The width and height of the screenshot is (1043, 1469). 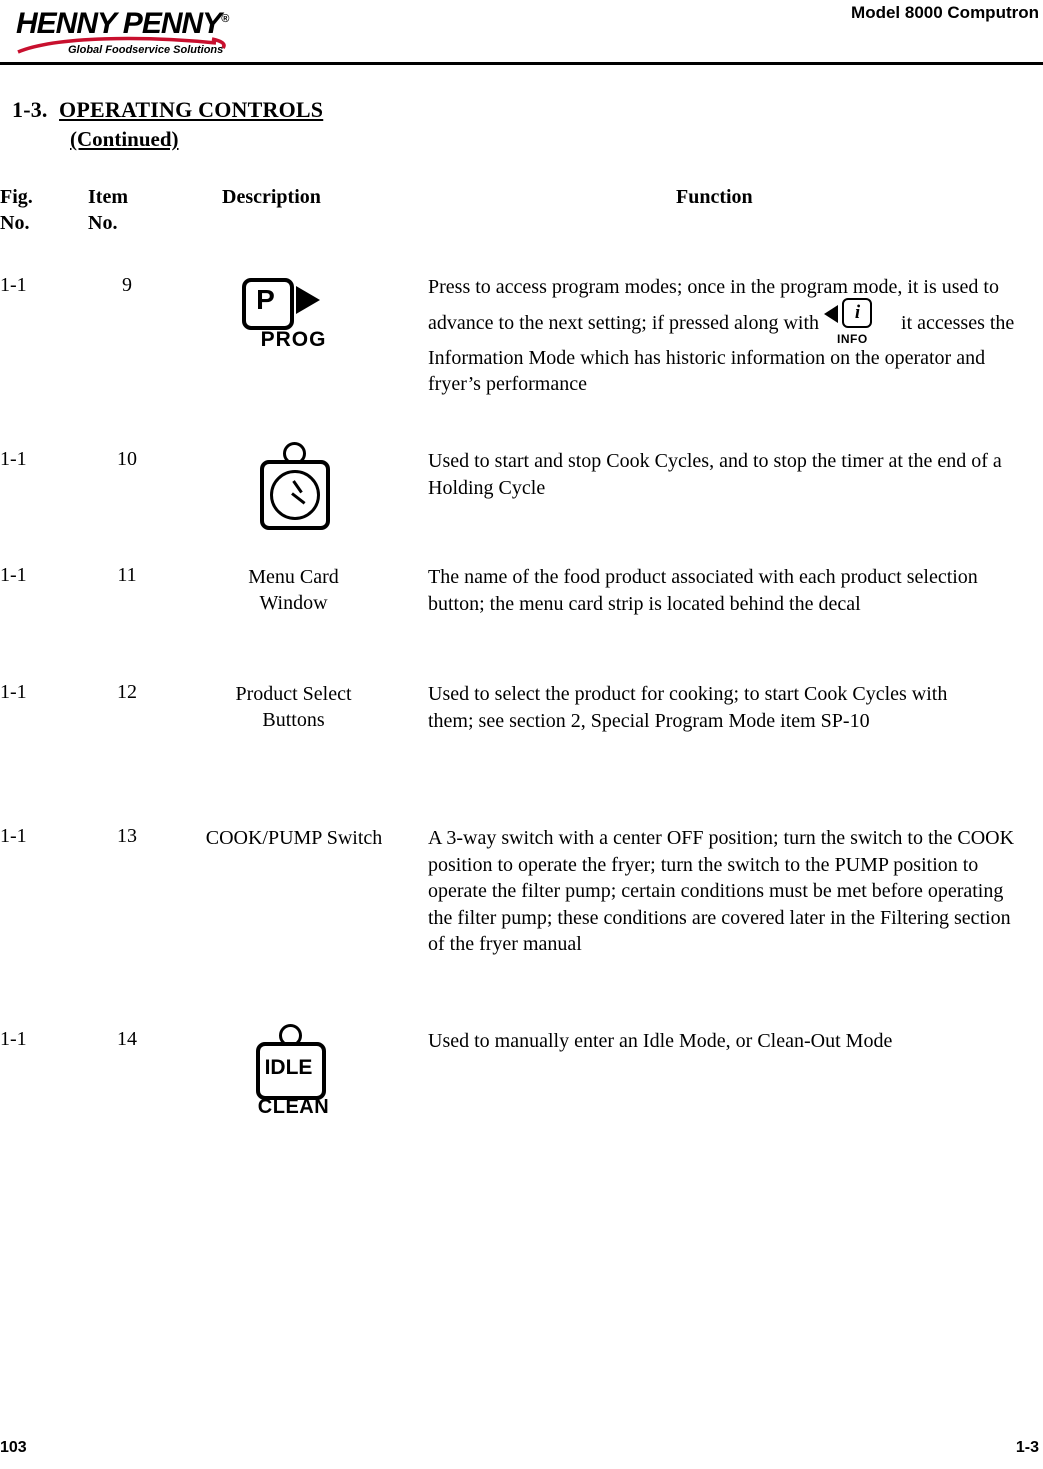 What do you see at coordinates (124, 139) in the screenshot?
I see `section-continued: (Continued)` at bounding box center [124, 139].